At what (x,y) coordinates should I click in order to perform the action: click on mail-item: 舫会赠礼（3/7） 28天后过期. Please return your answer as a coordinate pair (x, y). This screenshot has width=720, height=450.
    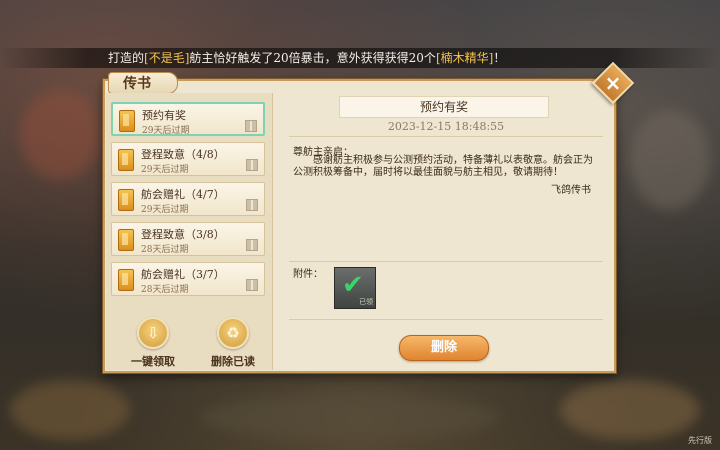
    Looking at the image, I should click on (188, 279).